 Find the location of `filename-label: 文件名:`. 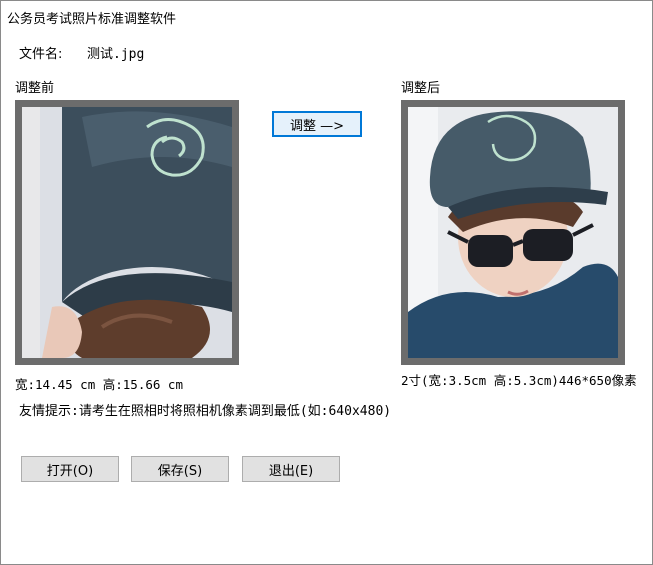

filename-label: 文件名: is located at coordinates (41, 54).